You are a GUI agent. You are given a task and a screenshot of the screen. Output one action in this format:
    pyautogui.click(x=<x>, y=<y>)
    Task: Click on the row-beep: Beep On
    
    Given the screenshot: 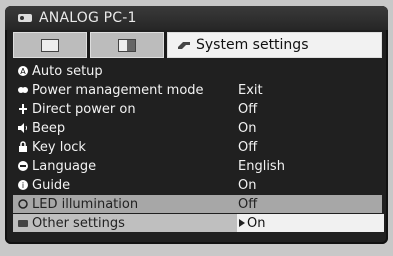 What is the action you would take?
    pyautogui.click(x=197, y=128)
    